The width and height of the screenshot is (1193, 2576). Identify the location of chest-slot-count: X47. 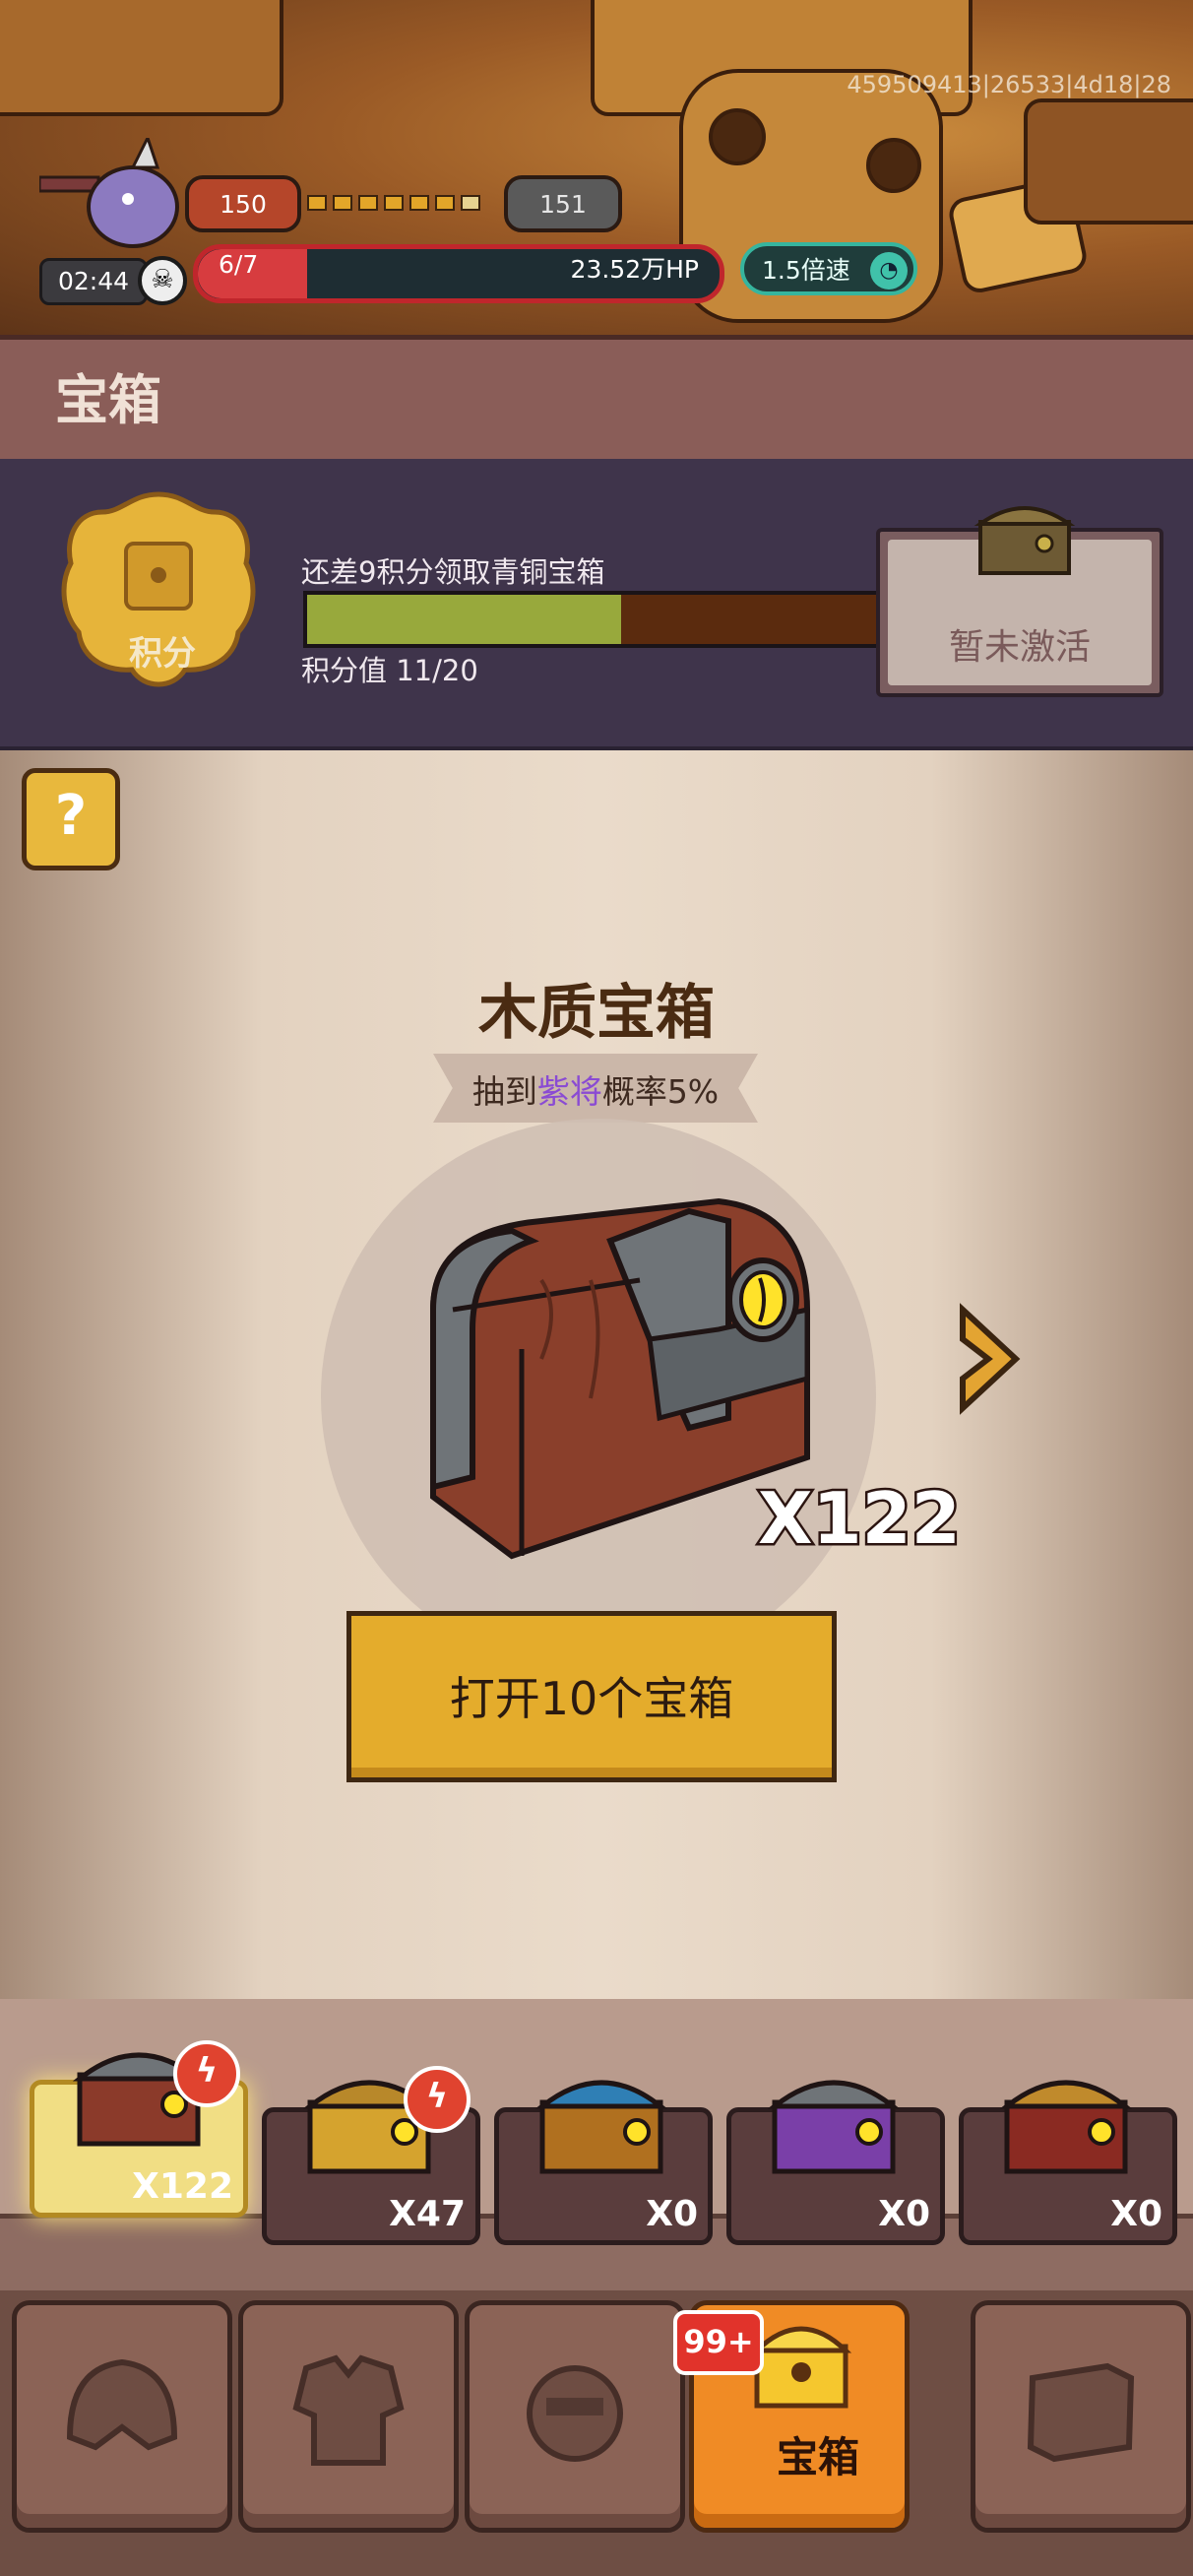
(427, 2214).